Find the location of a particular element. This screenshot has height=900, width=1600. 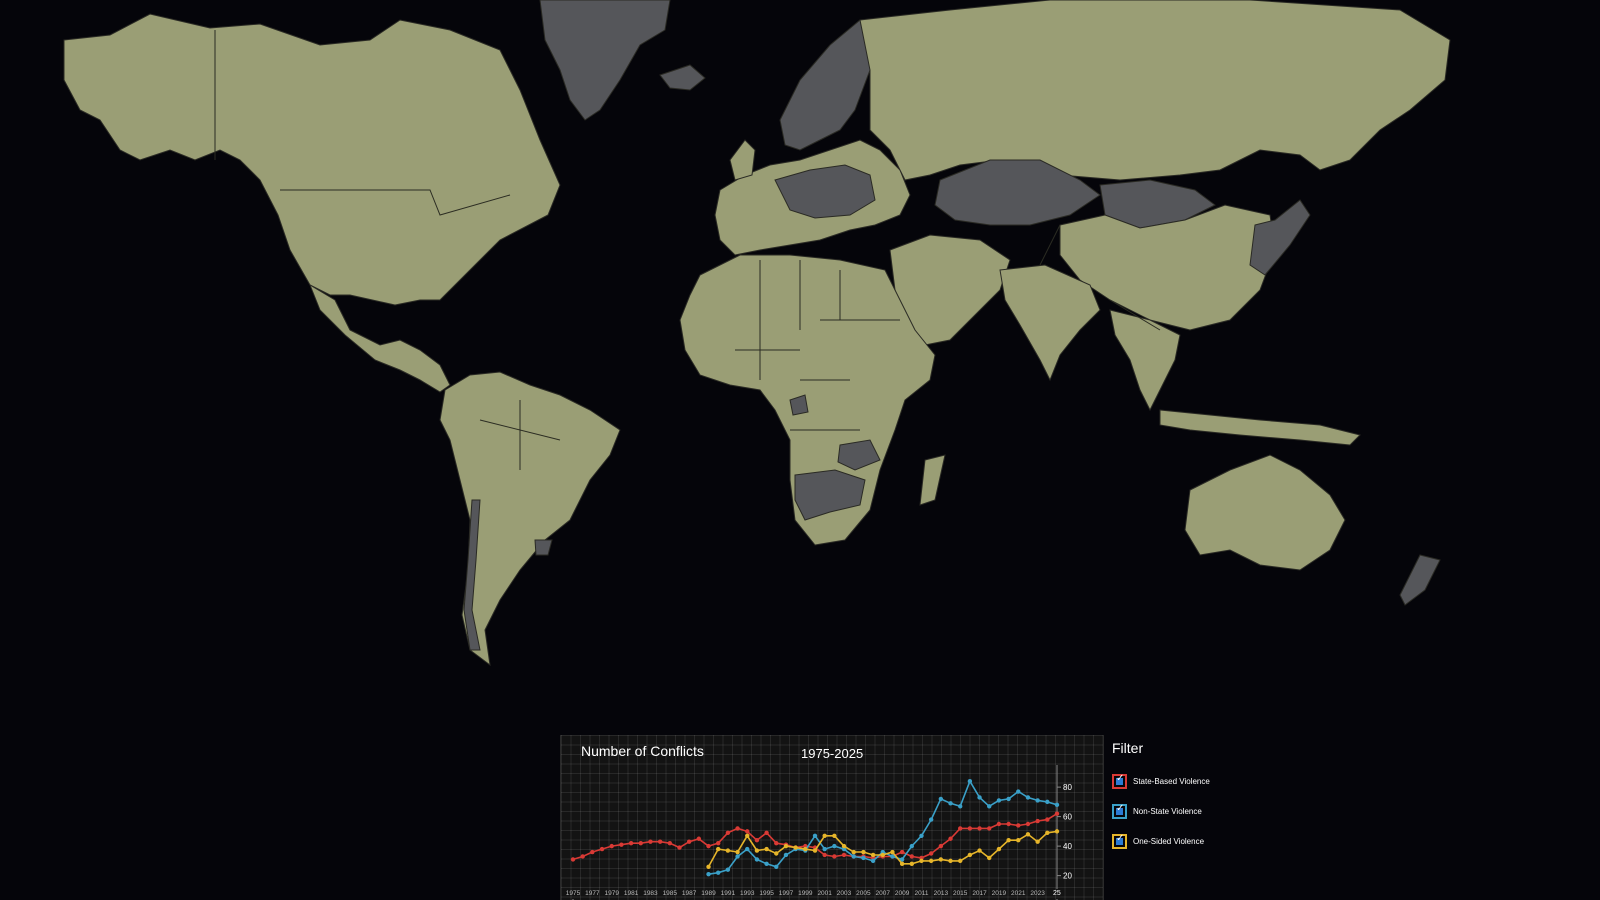

data-point-1-2021 is located at coordinates (1018, 791).